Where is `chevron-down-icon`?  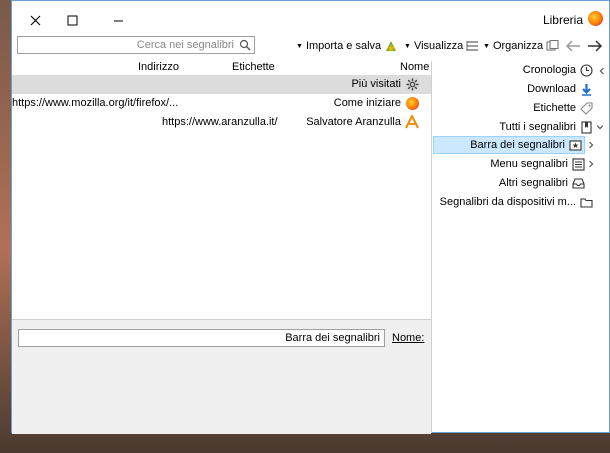
chevron-down-icon is located at coordinates (600, 127).